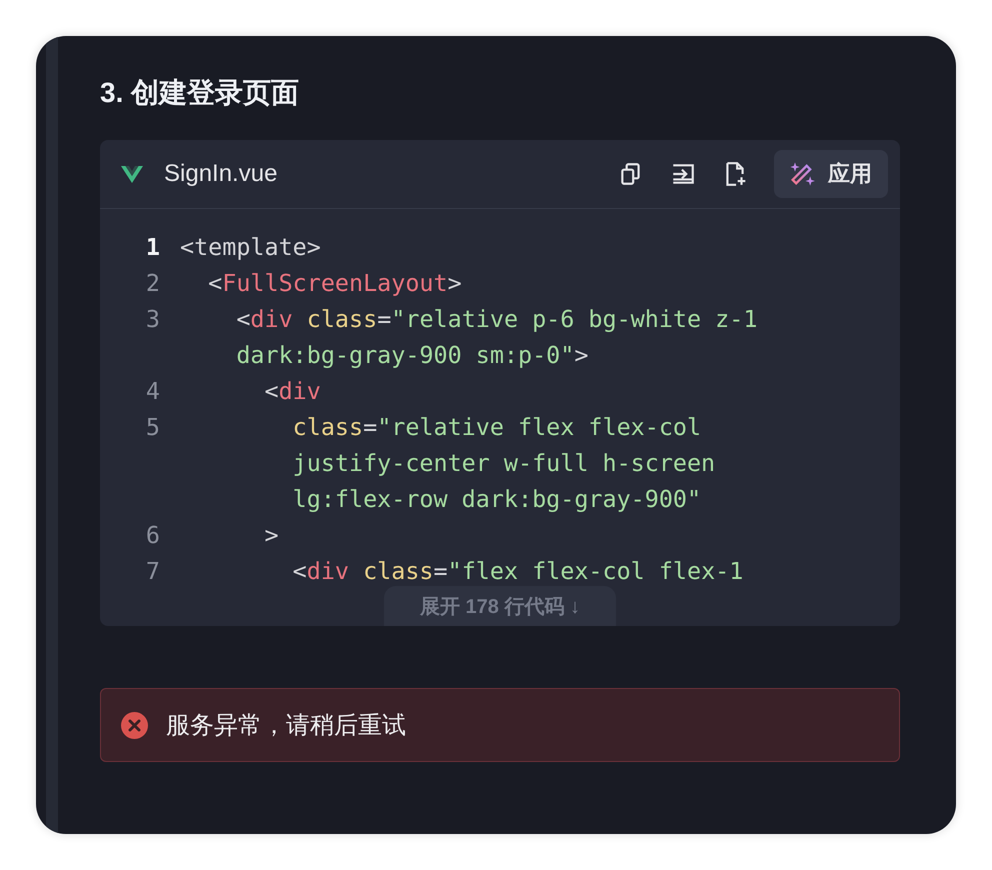 This screenshot has width=992, height=870. What do you see at coordinates (411, 355) in the screenshot?
I see `code-line: dark:bg-gray-900 sm:p-0">` at bounding box center [411, 355].